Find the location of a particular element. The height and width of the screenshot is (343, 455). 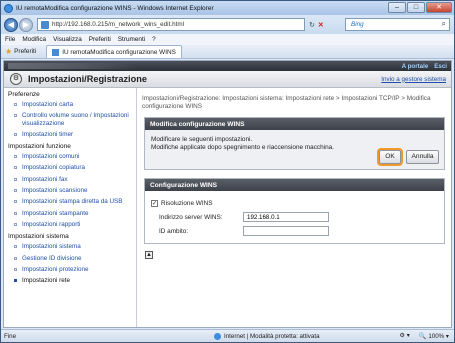

minimize-button: – is located at coordinates (397, 7).